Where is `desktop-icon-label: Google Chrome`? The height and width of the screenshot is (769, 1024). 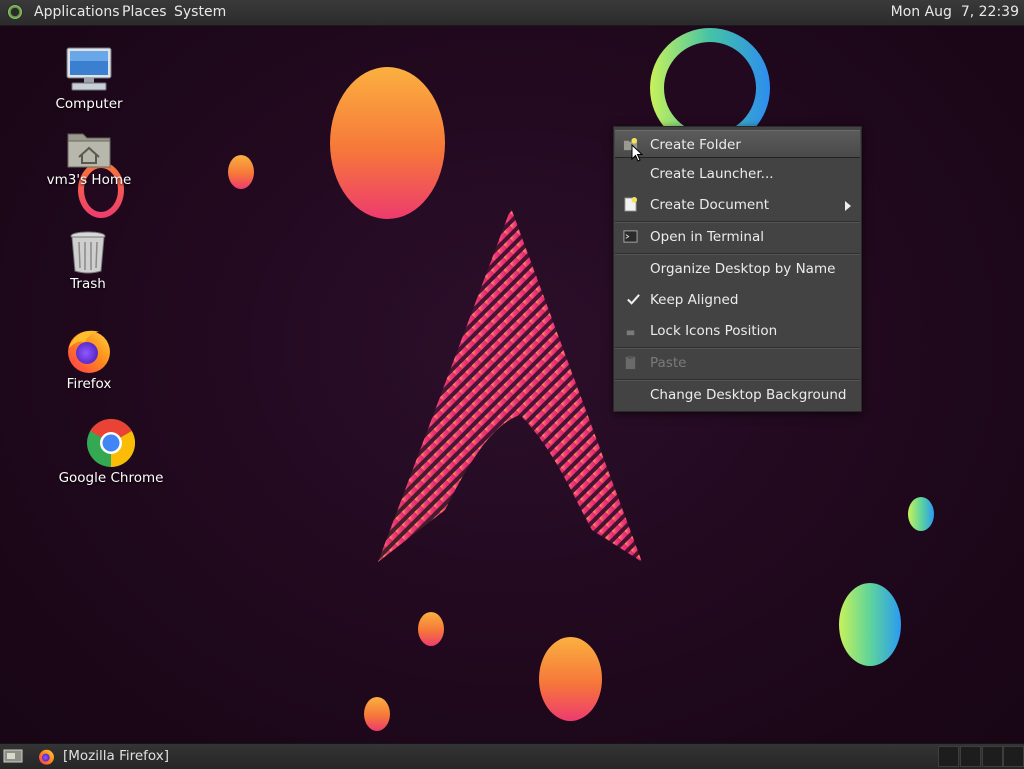
desktop-icon-label: Google Chrome is located at coordinates (111, 478).